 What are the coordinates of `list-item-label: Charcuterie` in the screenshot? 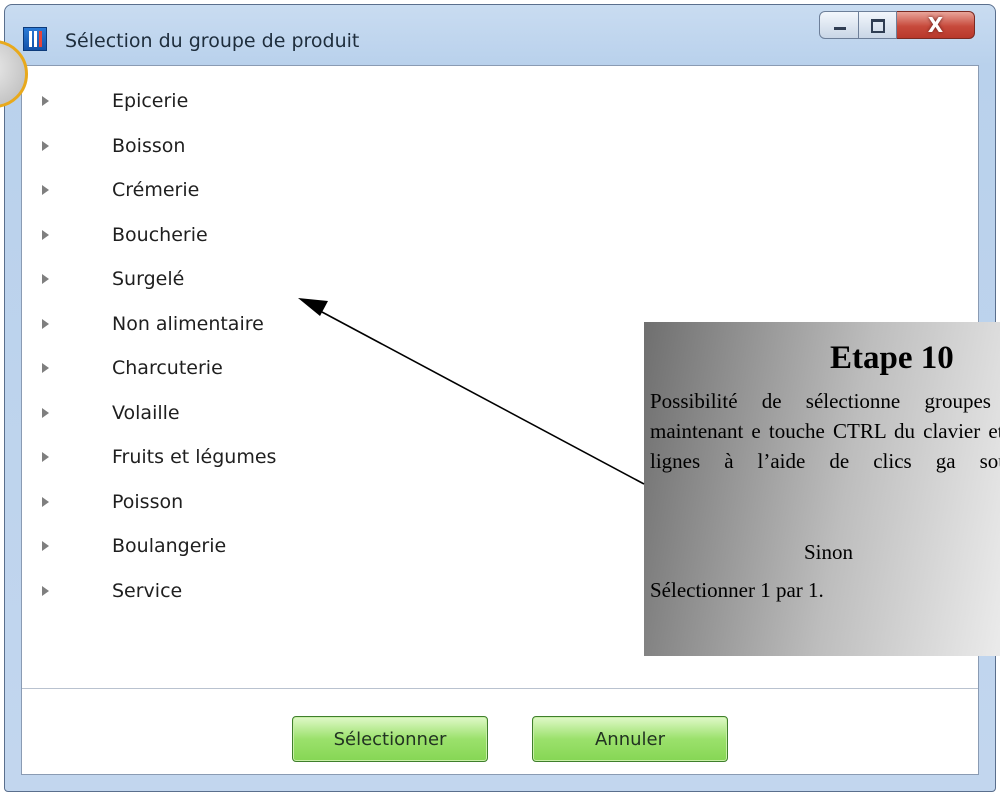 It's located at (167, 368).